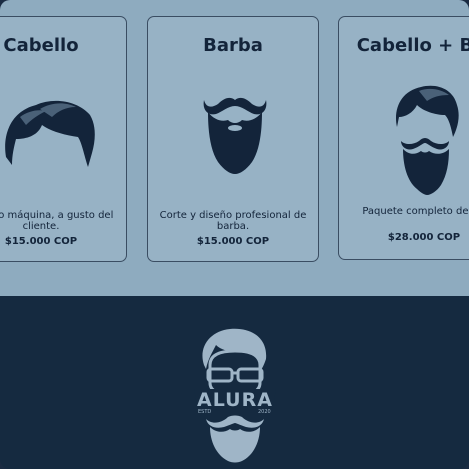  I want to click on logo-estd: ESTD, so click(205, 412).